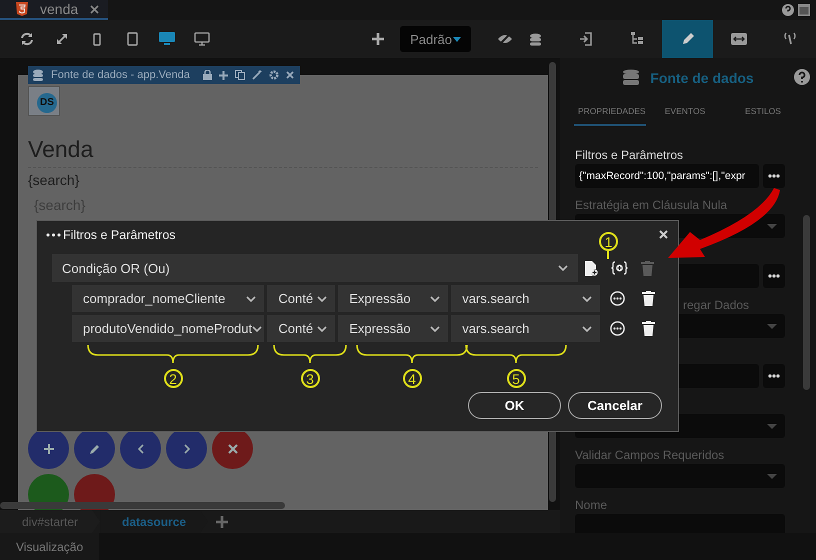  What do you see at coordinates (806, 302) in the screenshot?
I see `vertical-scrollbar` at bounding box center [806, 302].